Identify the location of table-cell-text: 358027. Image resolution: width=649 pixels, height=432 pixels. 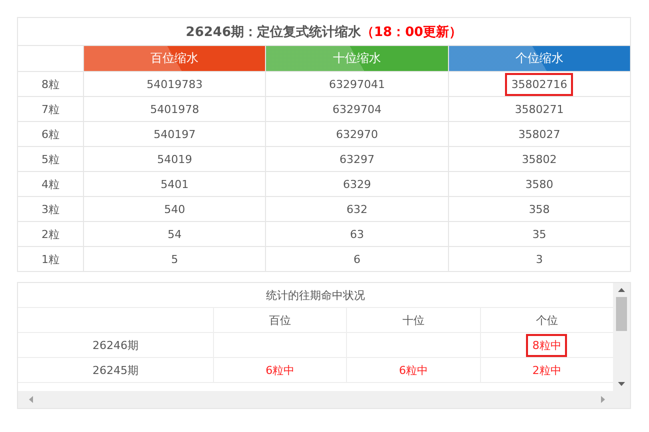
(539, 134).